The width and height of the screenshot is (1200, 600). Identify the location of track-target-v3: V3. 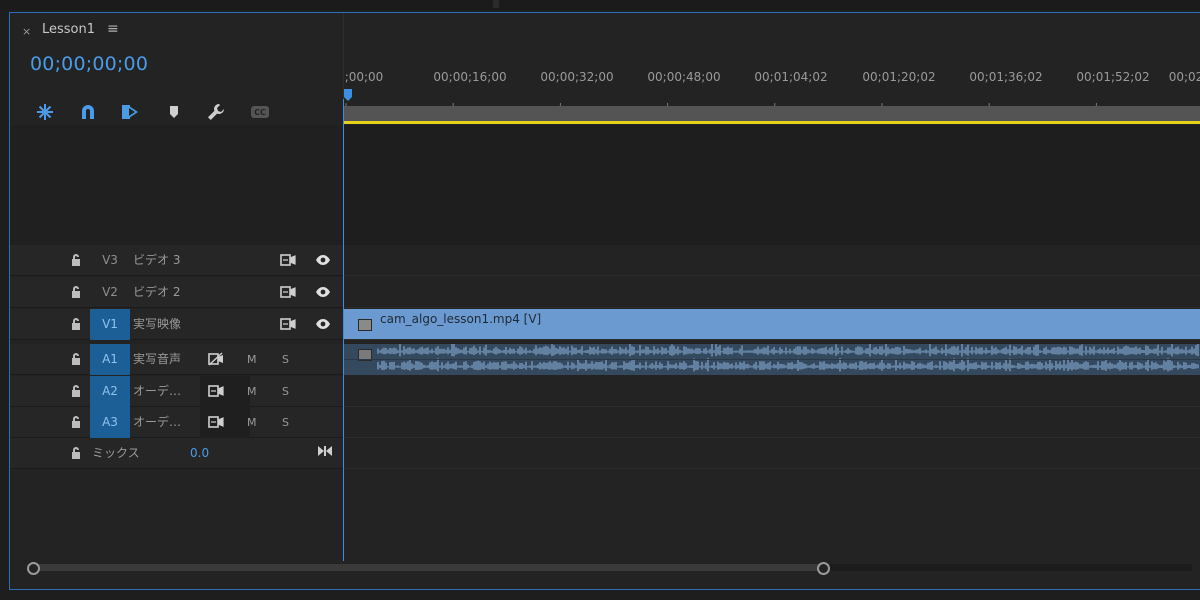
(110, 260).